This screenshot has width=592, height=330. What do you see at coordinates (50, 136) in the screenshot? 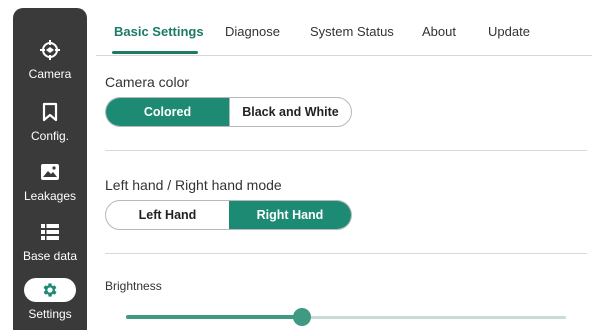
I see `sidebar-item-label: Config.` at bounding box center [50, 136].